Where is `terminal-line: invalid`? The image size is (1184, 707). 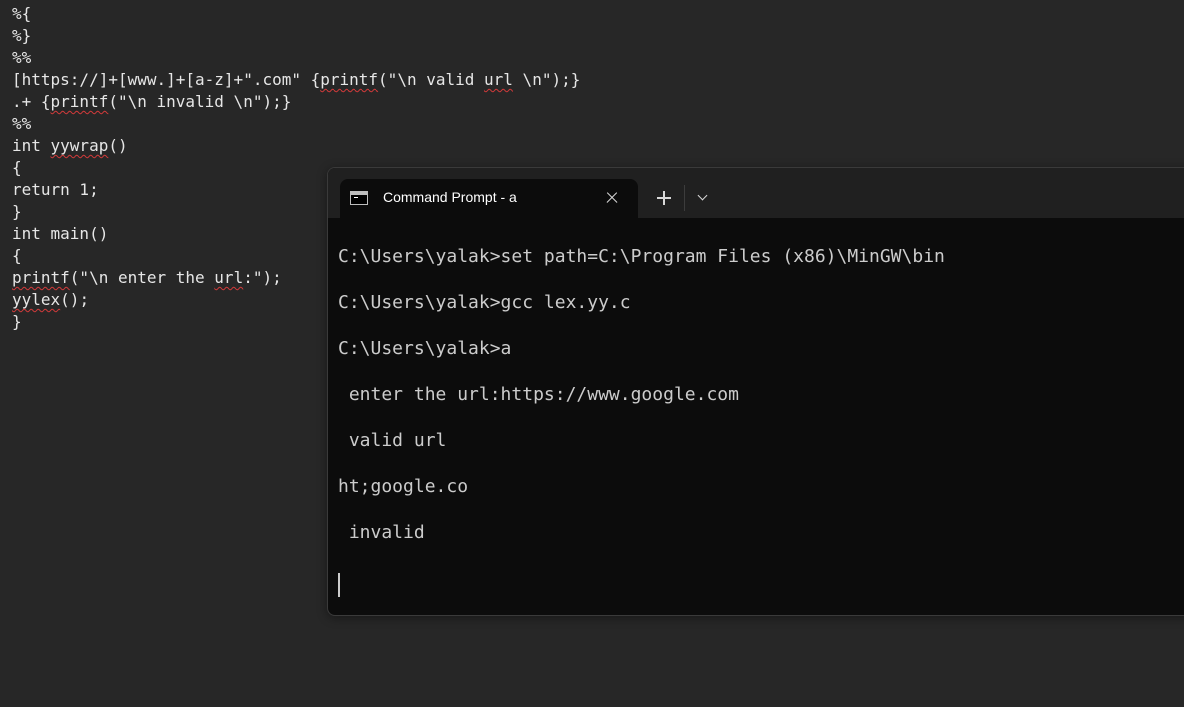 terminal-line: invalid is located at coordinates (381, 532).